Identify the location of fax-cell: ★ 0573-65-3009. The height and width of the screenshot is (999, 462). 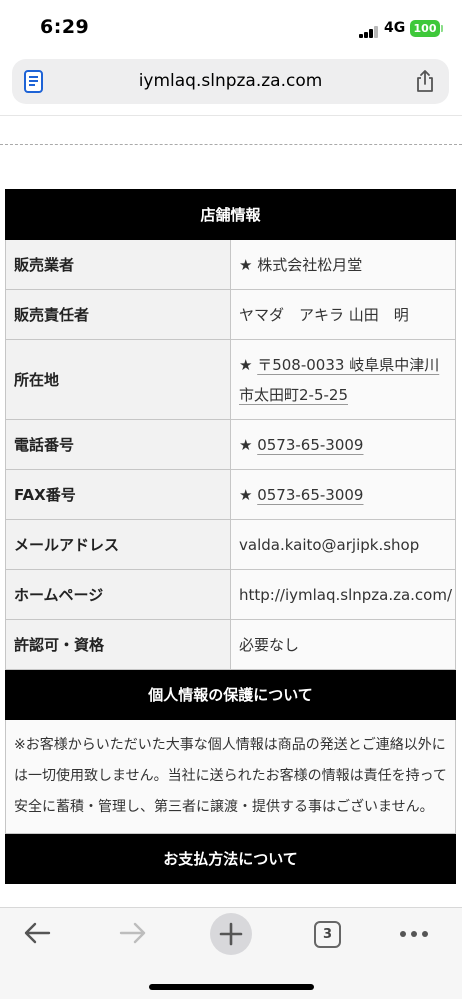
(343, 494).